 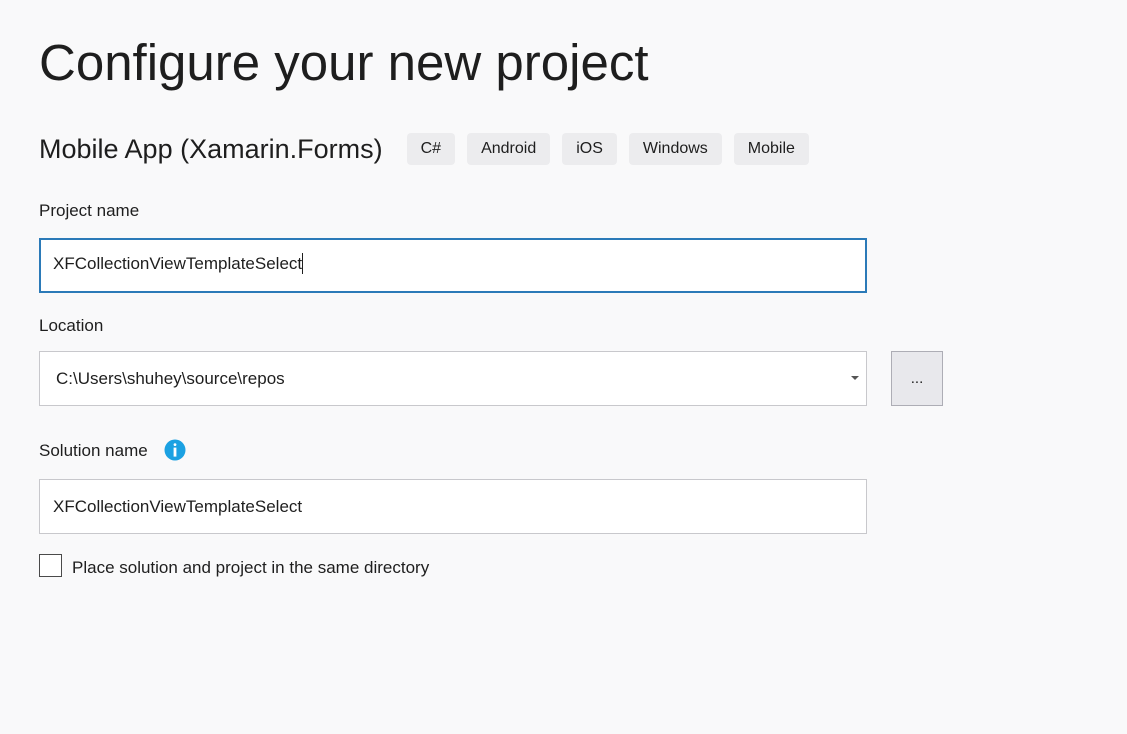 What do you see at coordinates (71, 325) in the screenshot?
I see `location-label: Location` at bounding box center [71, 325].